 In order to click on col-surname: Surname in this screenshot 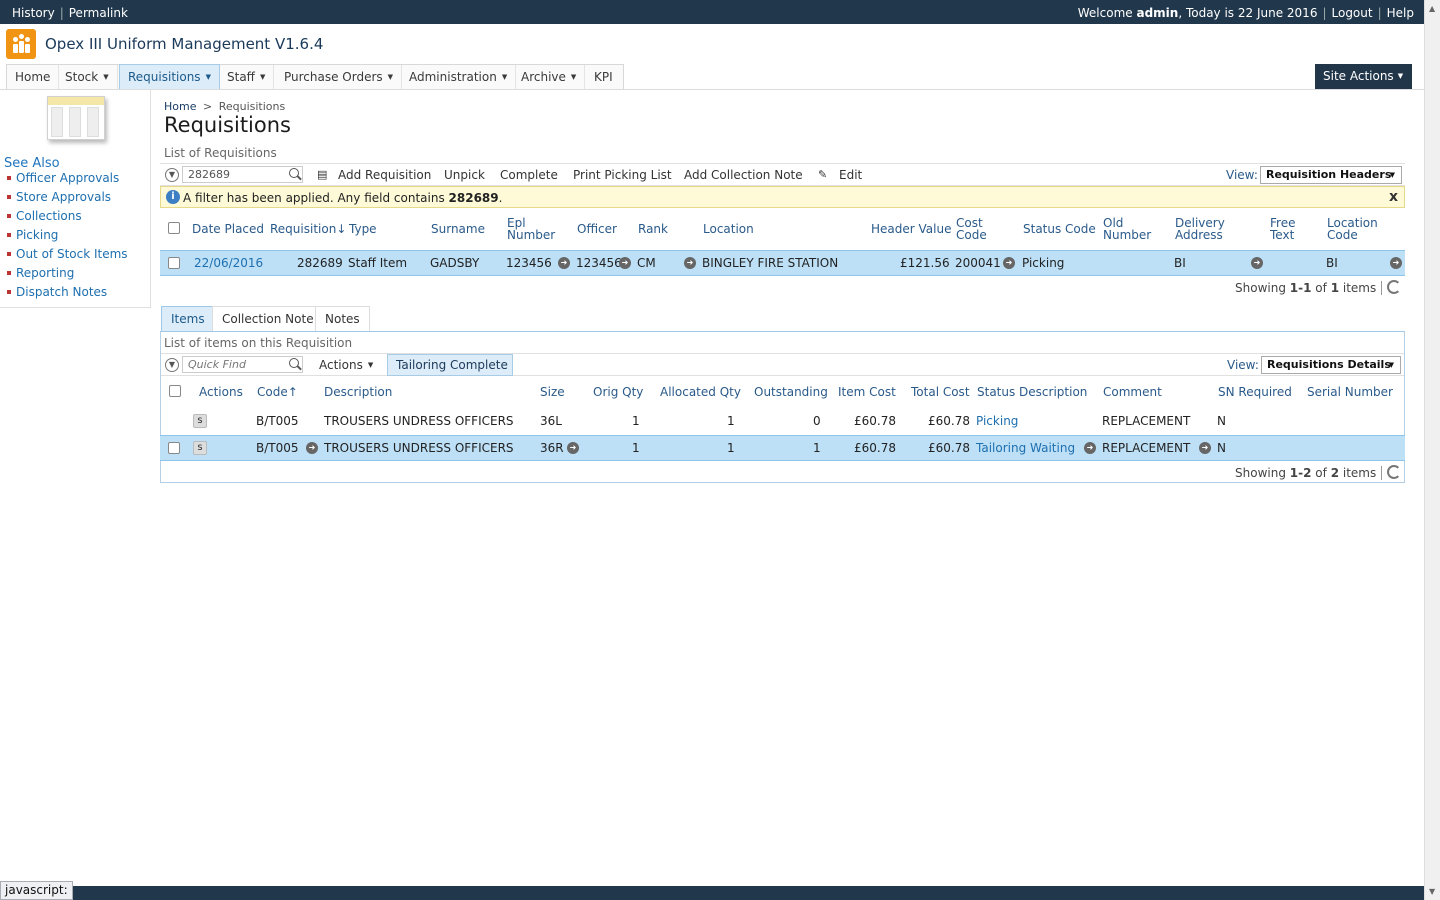, I will do `click(458, 229)`.